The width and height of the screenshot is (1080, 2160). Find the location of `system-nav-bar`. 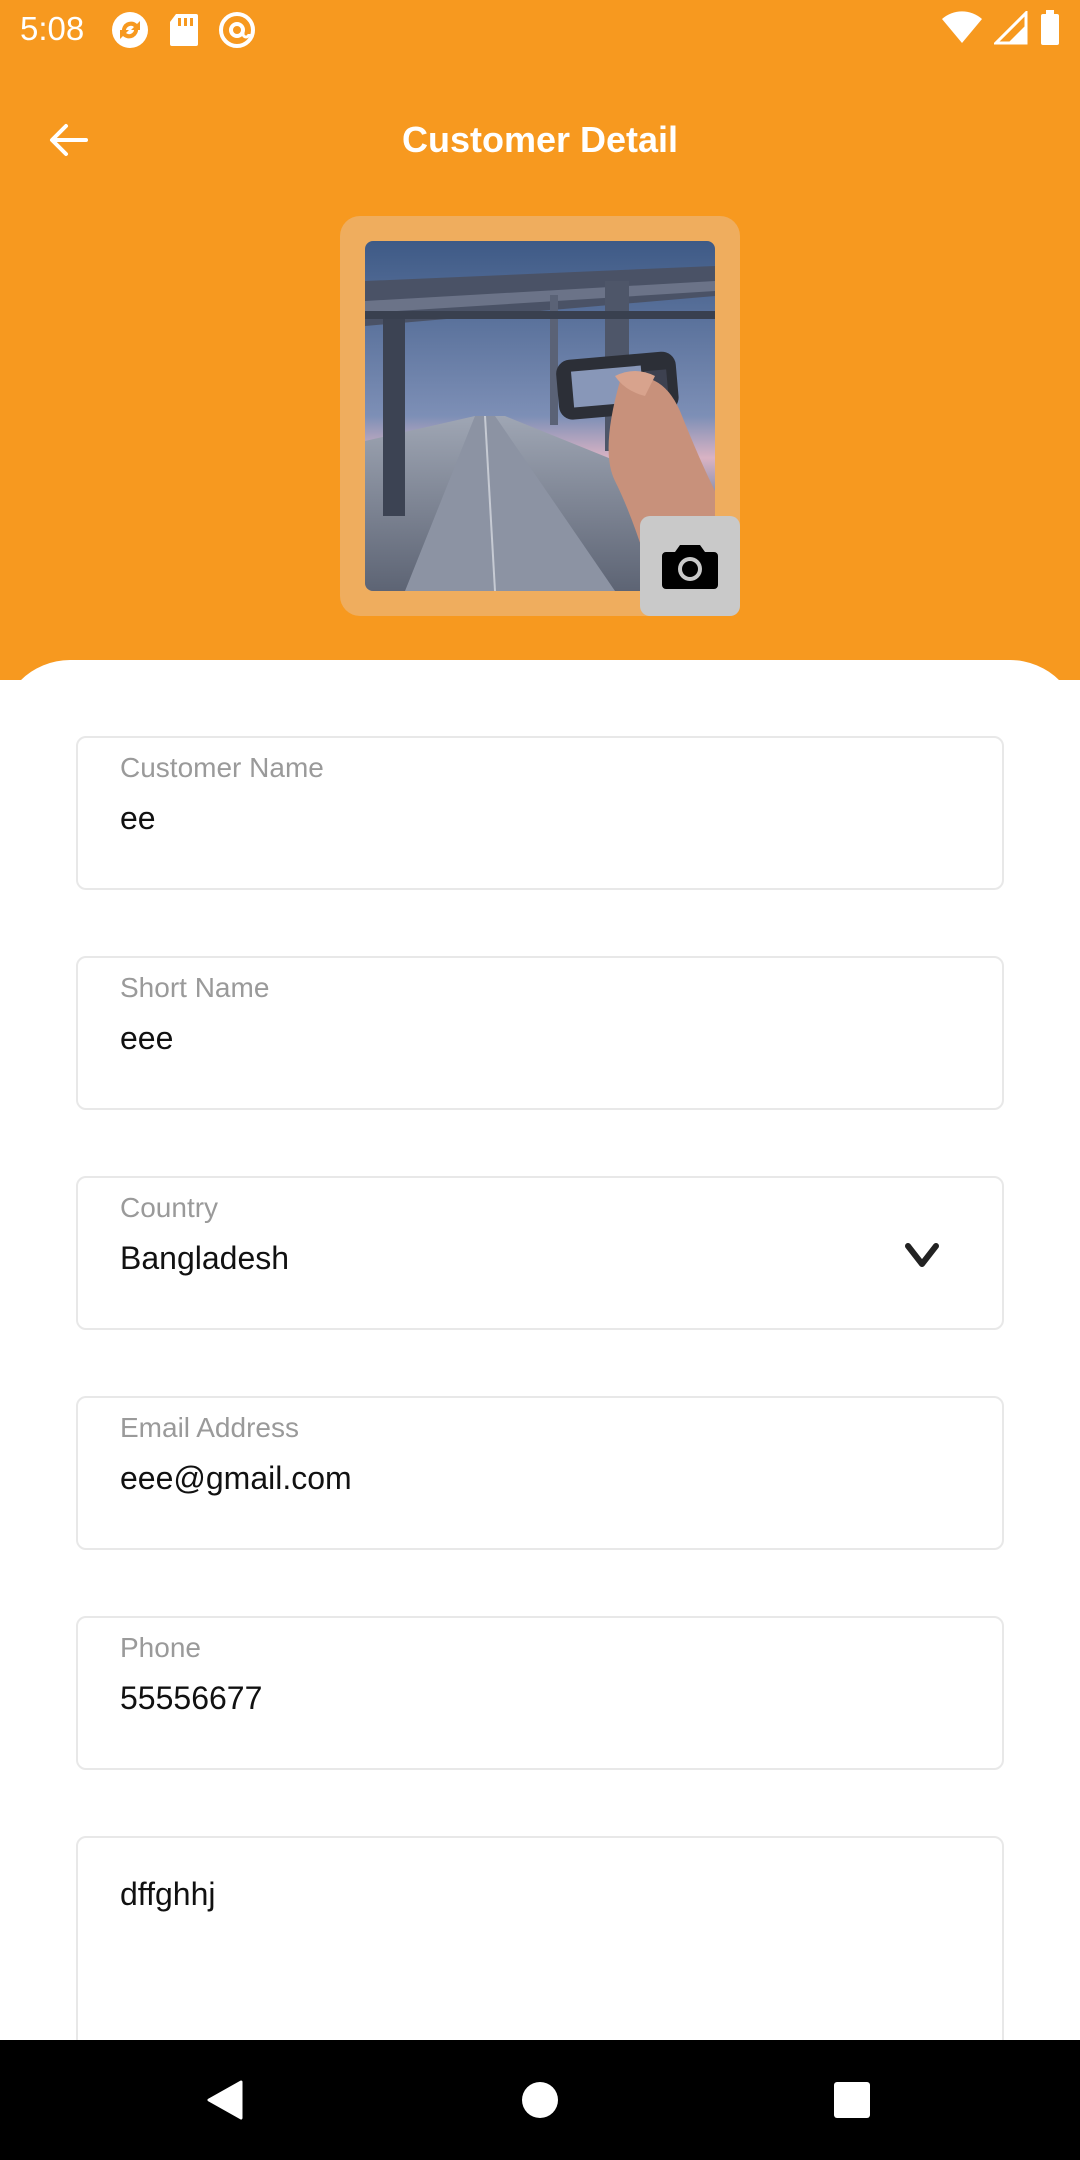

system-nav-bar is located at coordinates (540, 2100).